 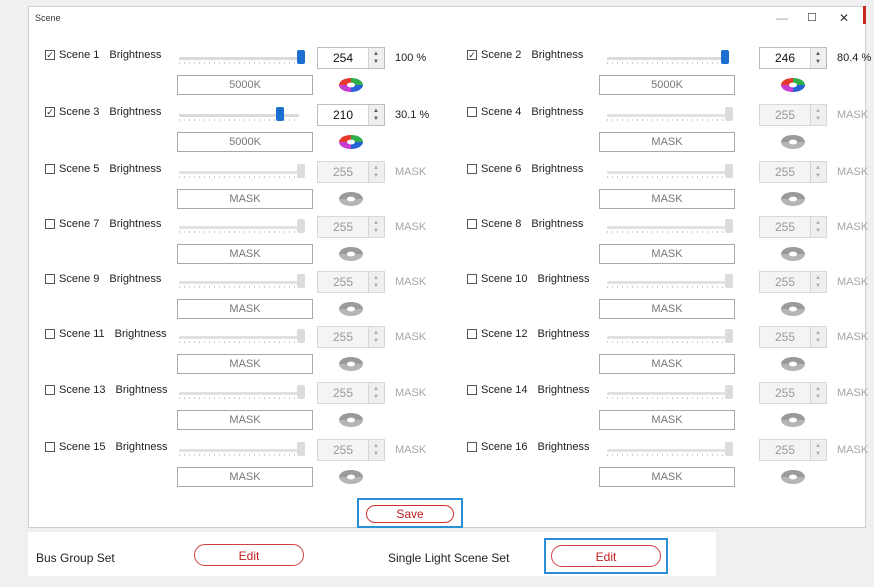 I want to click on scene-6-brightness-slider, so click(x=670, y=171).